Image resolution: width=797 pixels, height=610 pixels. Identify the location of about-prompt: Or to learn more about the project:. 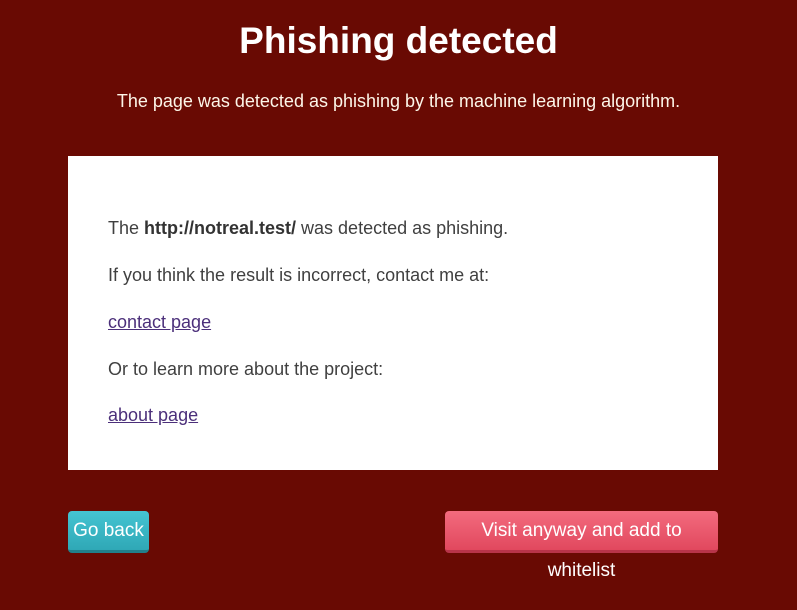
(246, 369).